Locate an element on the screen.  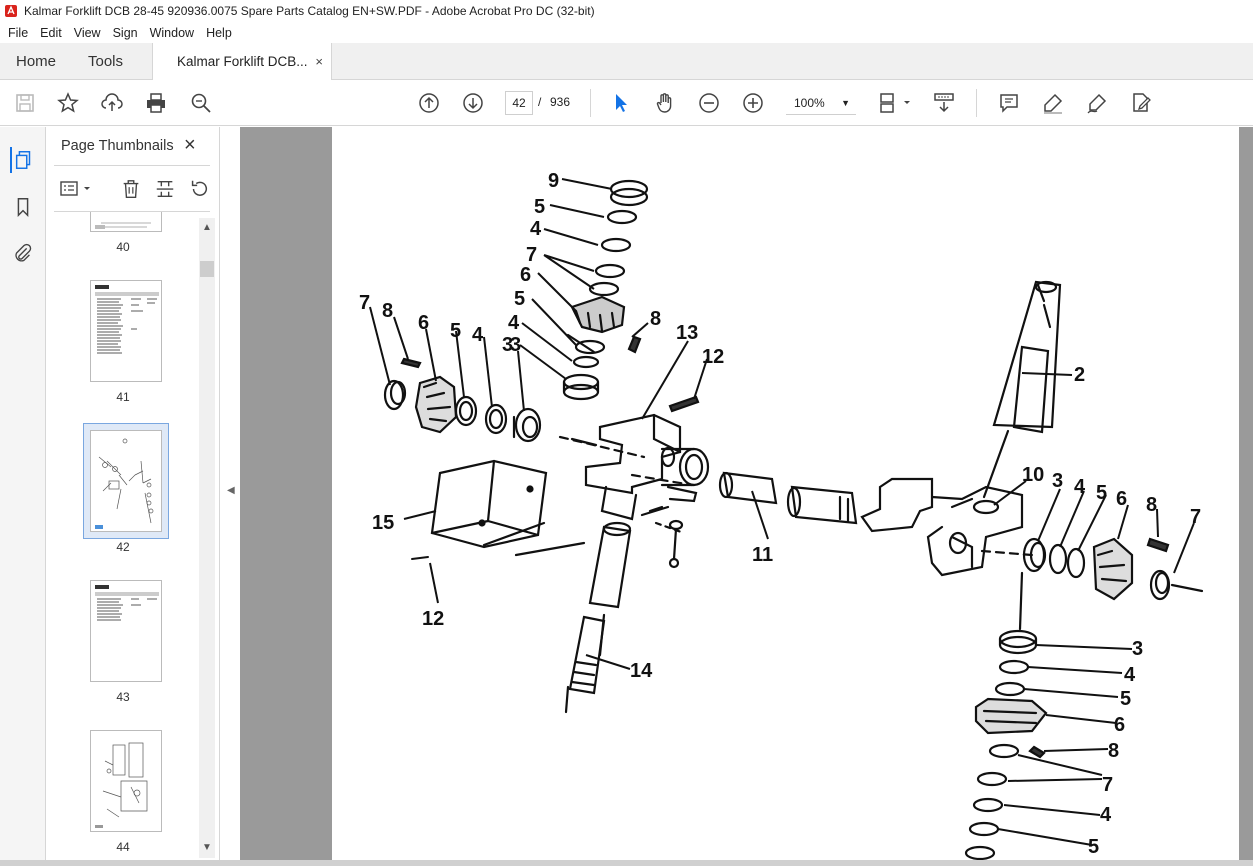
page-thumbnails-icon is located at coordinates (23, 160).